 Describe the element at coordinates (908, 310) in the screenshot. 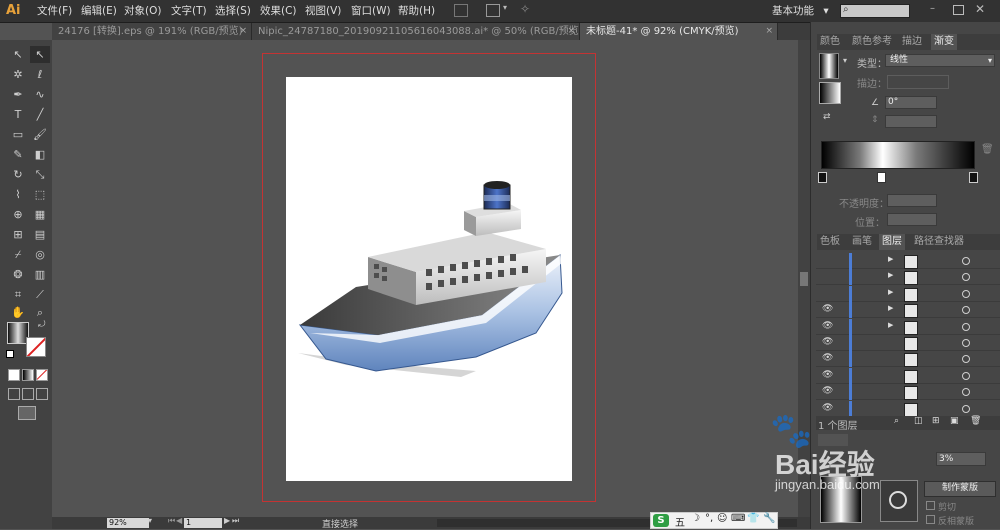

I see `layer-row: 👁 ▶` at that location.